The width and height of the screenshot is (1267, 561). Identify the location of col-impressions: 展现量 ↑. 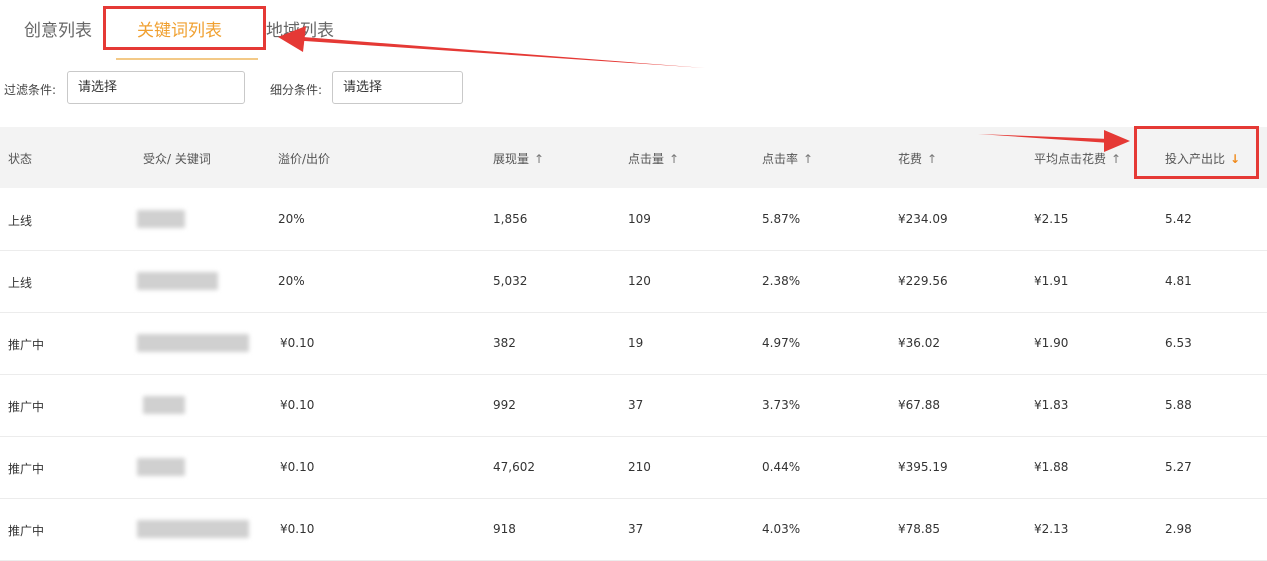
(518, 158).